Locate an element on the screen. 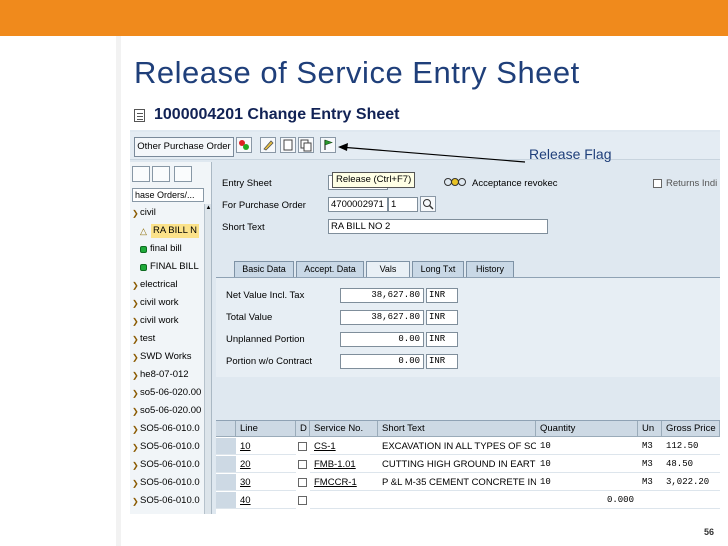 This screenshot has height=546, width=728. grid-cell-line: 10 is located at coordinates (266, 446).